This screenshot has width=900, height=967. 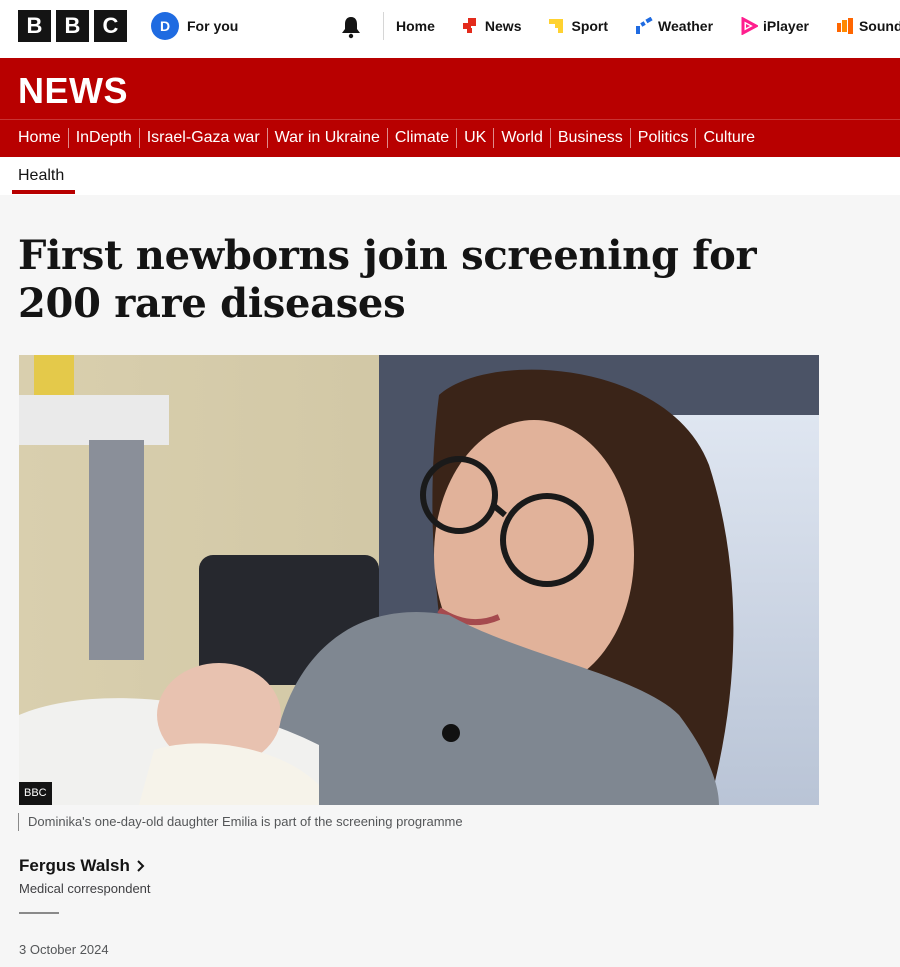 I want to click on image-credit: BBC, so click(x=35, y=793).